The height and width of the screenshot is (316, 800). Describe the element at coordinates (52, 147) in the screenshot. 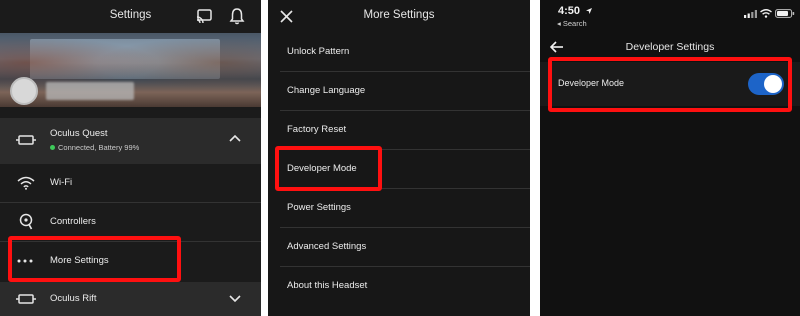

I see `status-dot` at that location.